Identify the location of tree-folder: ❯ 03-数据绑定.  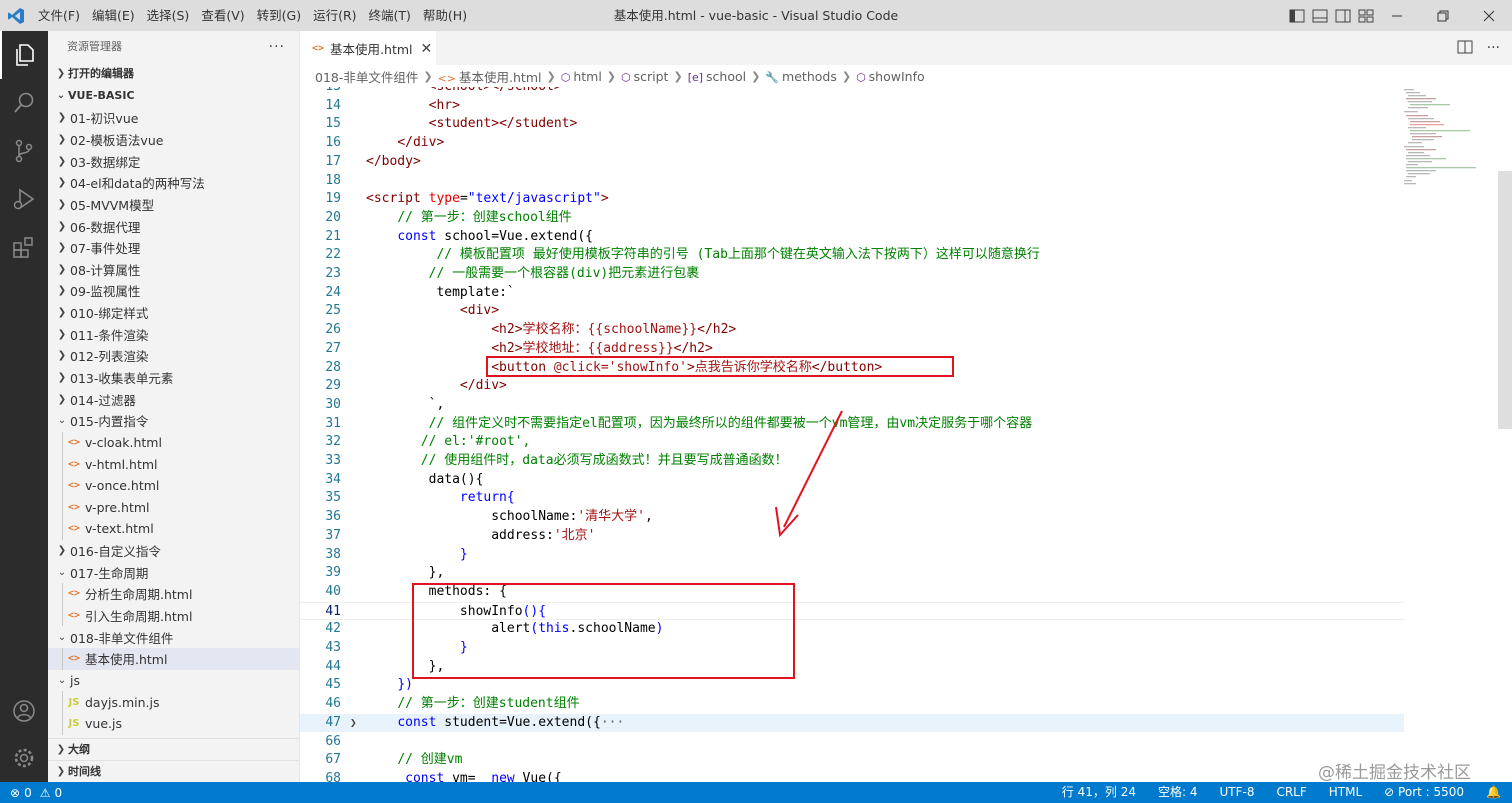
(173, 161).